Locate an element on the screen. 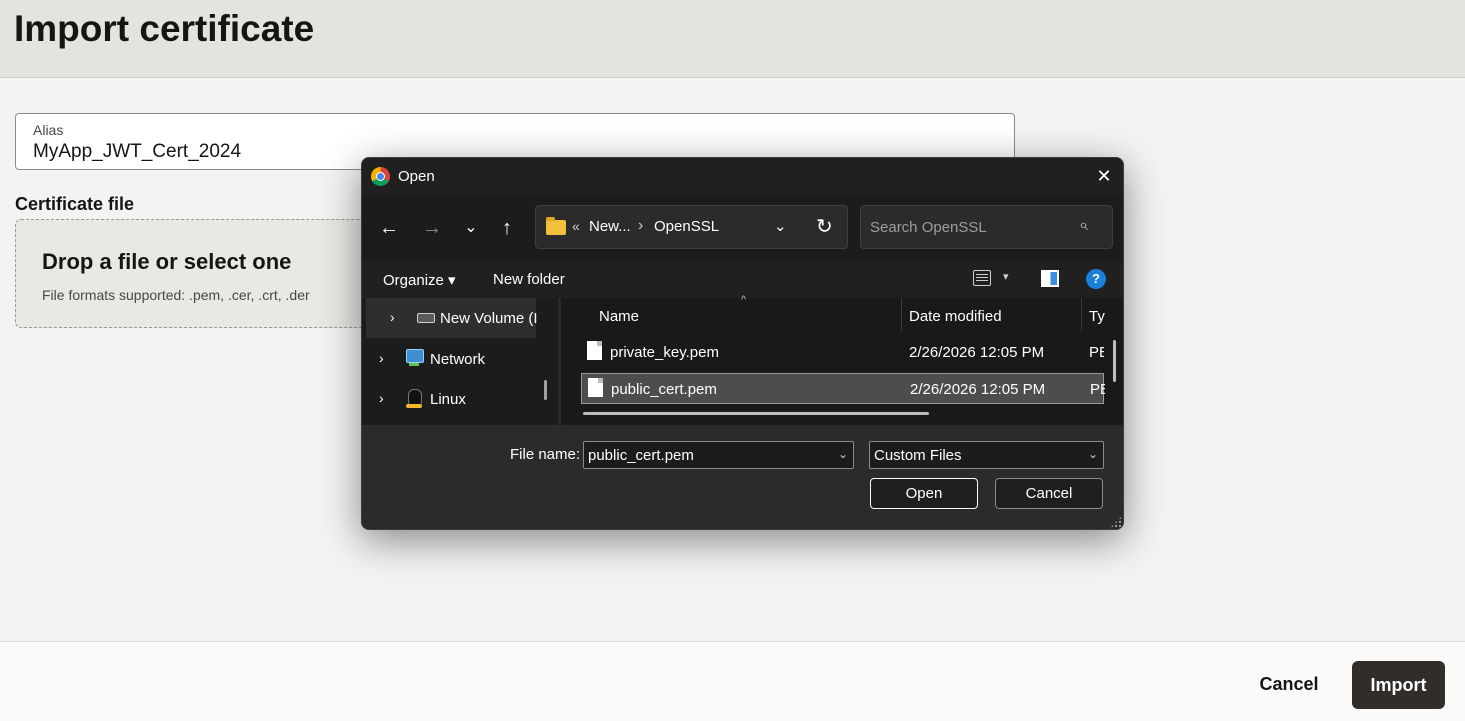 The height and width of the screenshot is (721, 1465). forward-arrow-icon: → is located at coordinates (432, 228).